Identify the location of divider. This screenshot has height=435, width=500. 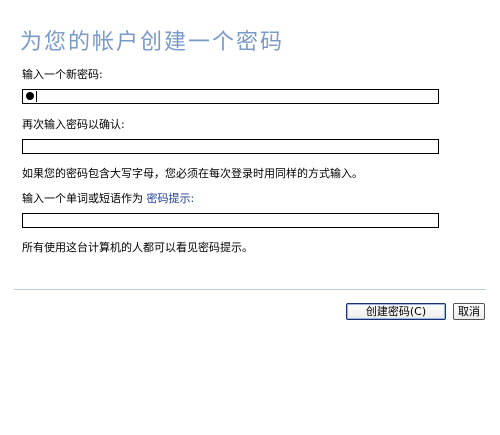
(250, 289).